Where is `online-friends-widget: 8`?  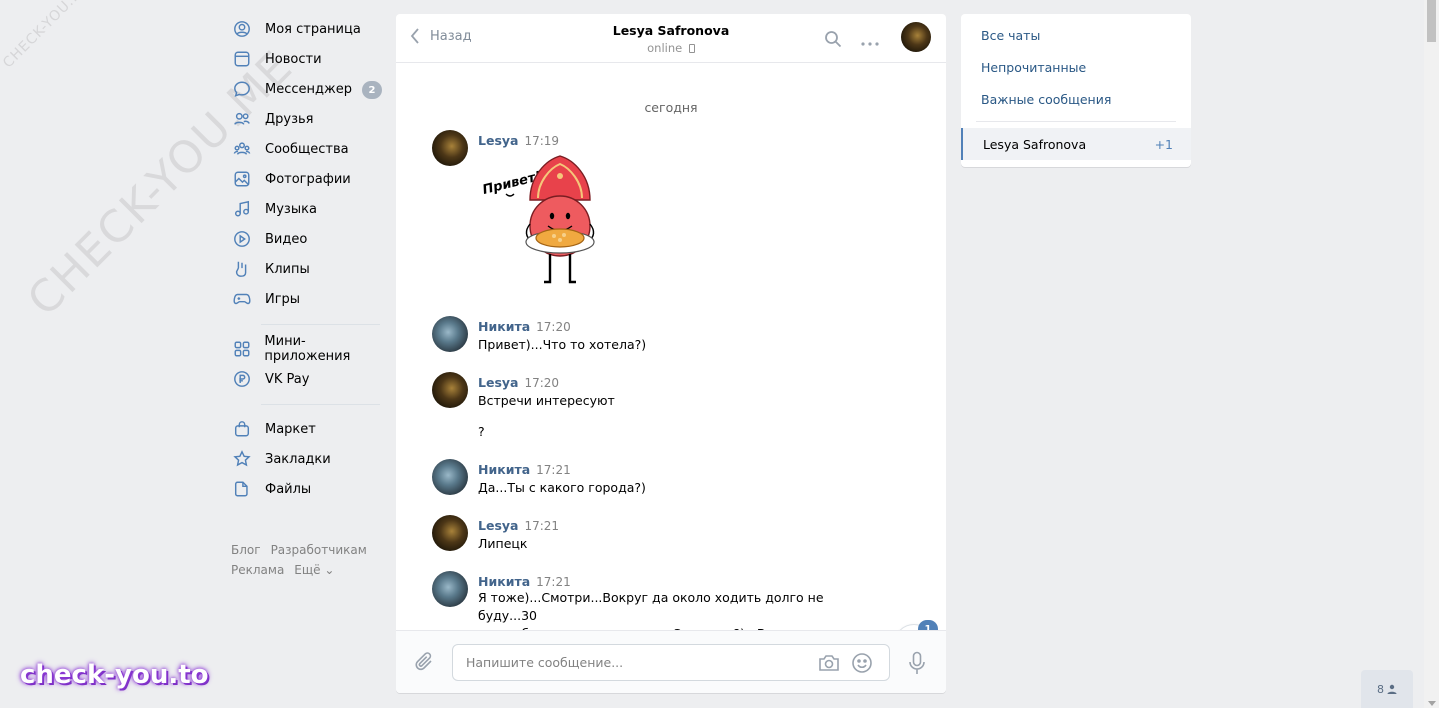
online-friends-widget: 8 is located at coordinates (1387, 689).